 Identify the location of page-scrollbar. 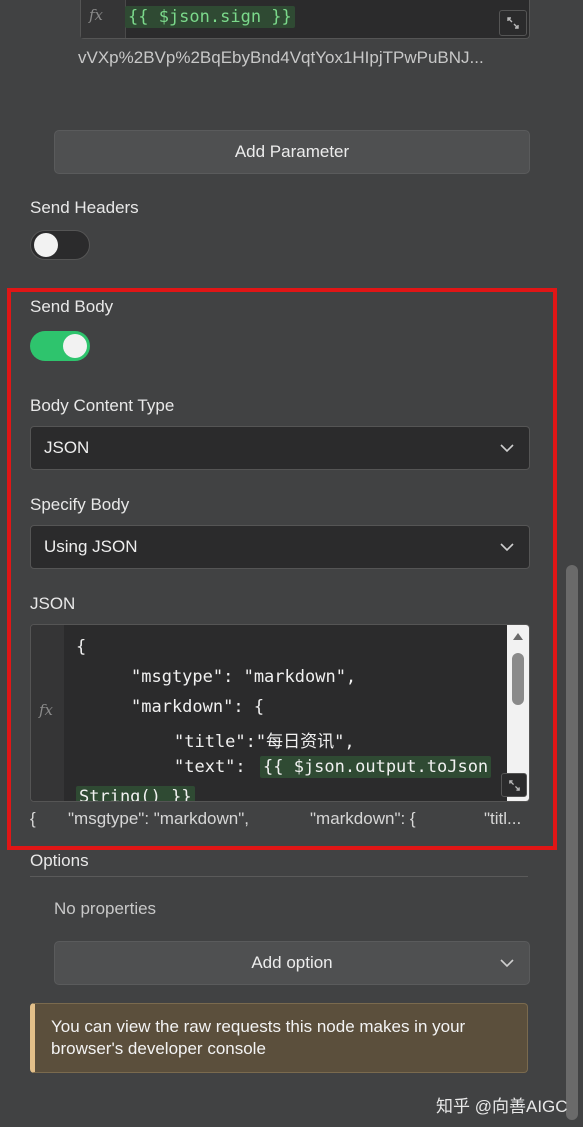
(572, 842).